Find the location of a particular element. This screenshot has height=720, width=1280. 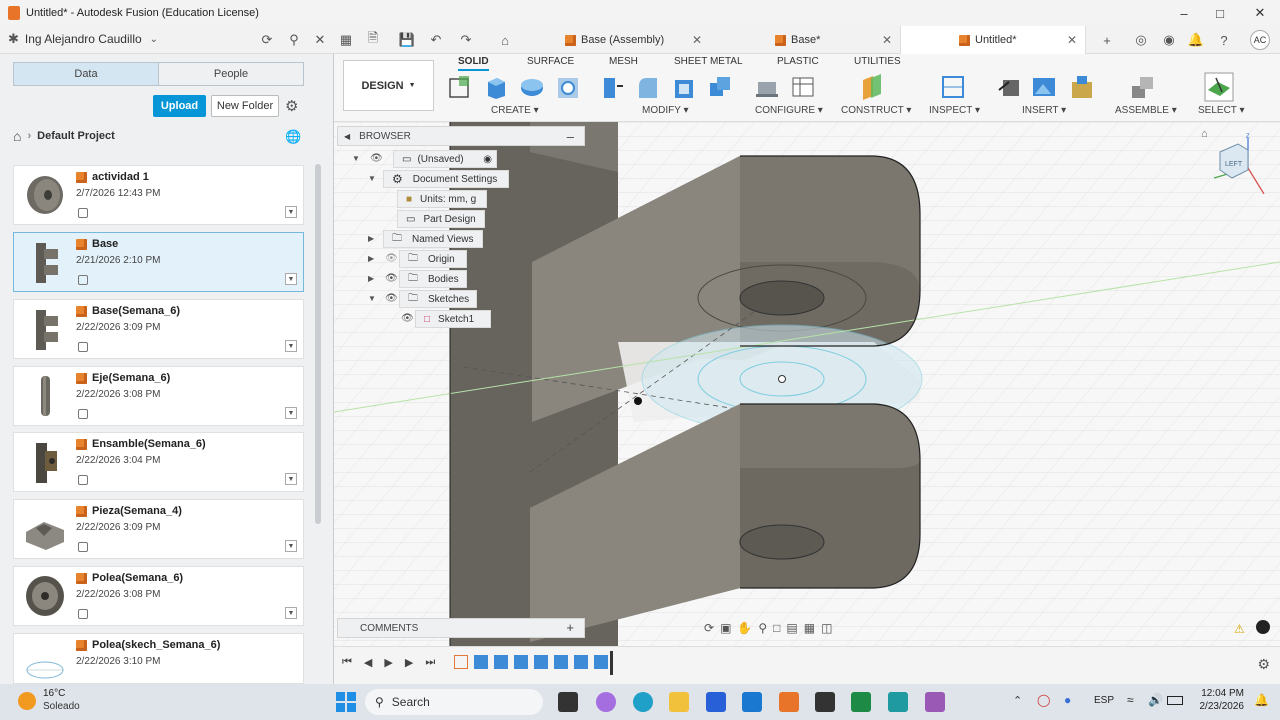

shell-icon is located at coordinates (684, 87).